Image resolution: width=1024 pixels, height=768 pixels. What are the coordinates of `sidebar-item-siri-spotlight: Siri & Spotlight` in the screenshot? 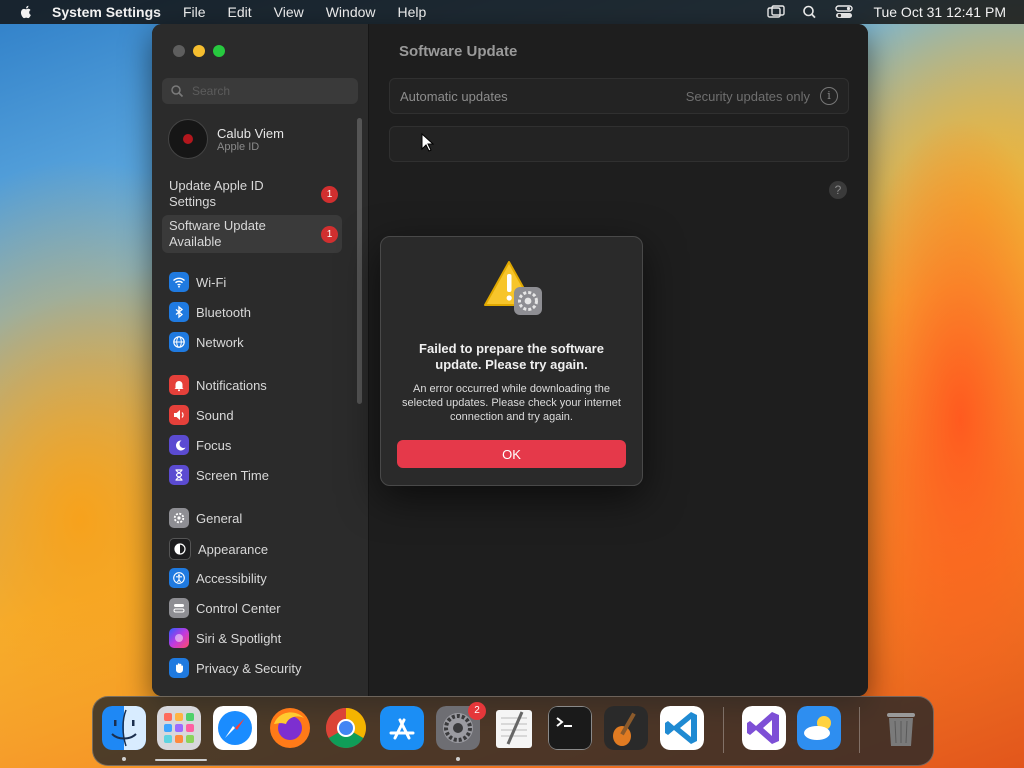 It's located at (225, 638).